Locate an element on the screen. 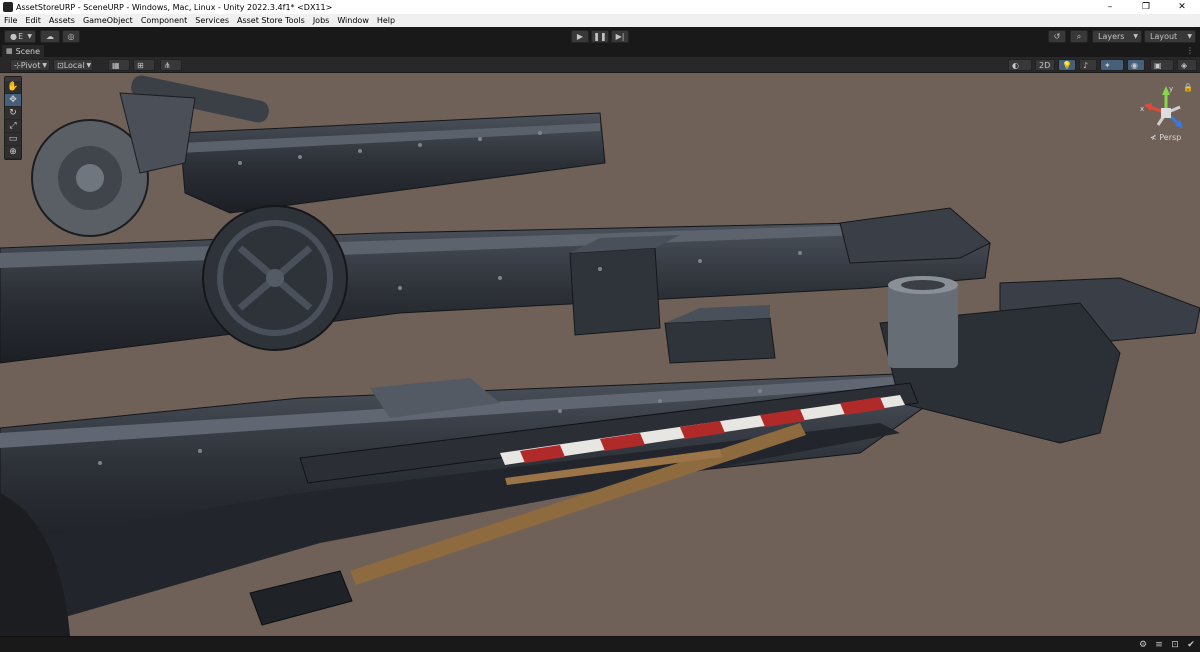 This screenshot has width=1200, height=652. shading-icon: ◐ is located at coordinates (1015, 65).